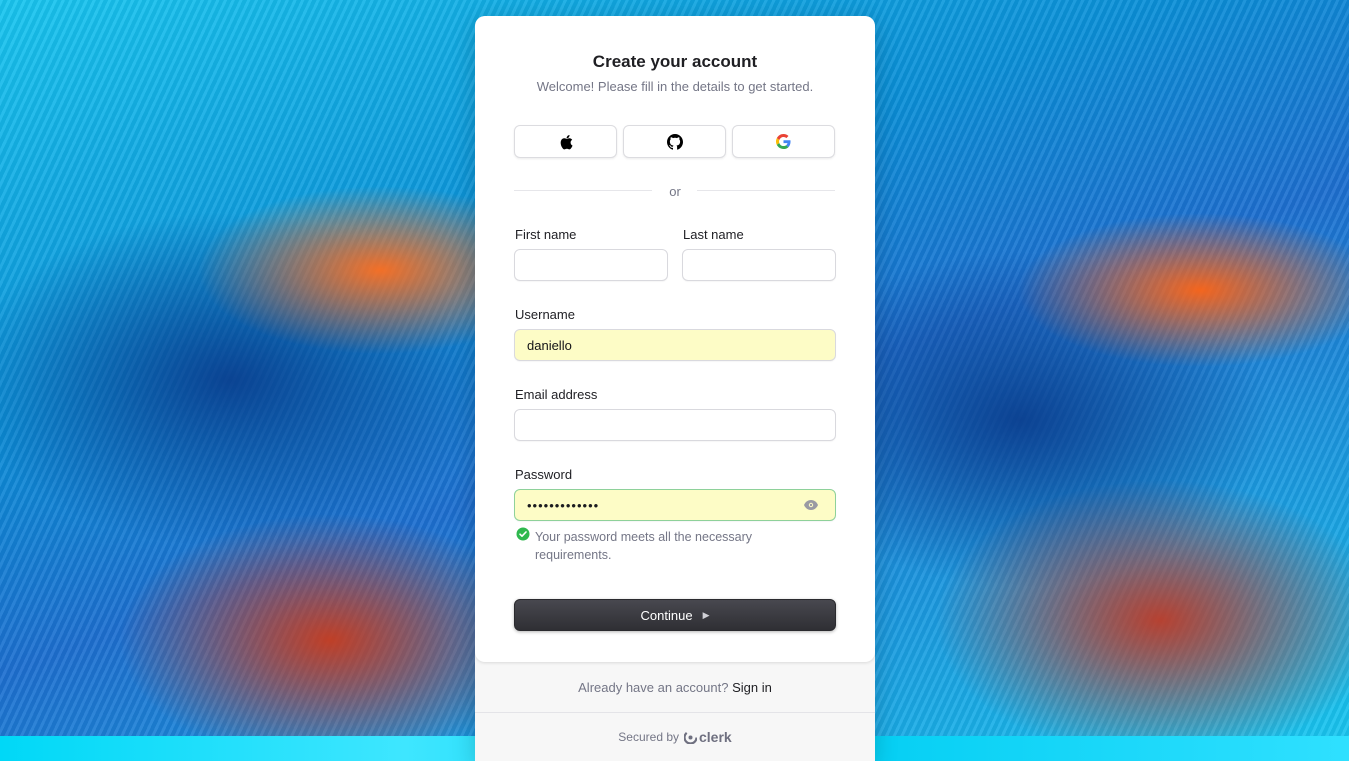 The width and height of the screenshot is (1349, 761). What do you see at coordinates (752, 687) in the screenshot?
I see `sign-in-link: Sign in` at bounding box center [752, 687].